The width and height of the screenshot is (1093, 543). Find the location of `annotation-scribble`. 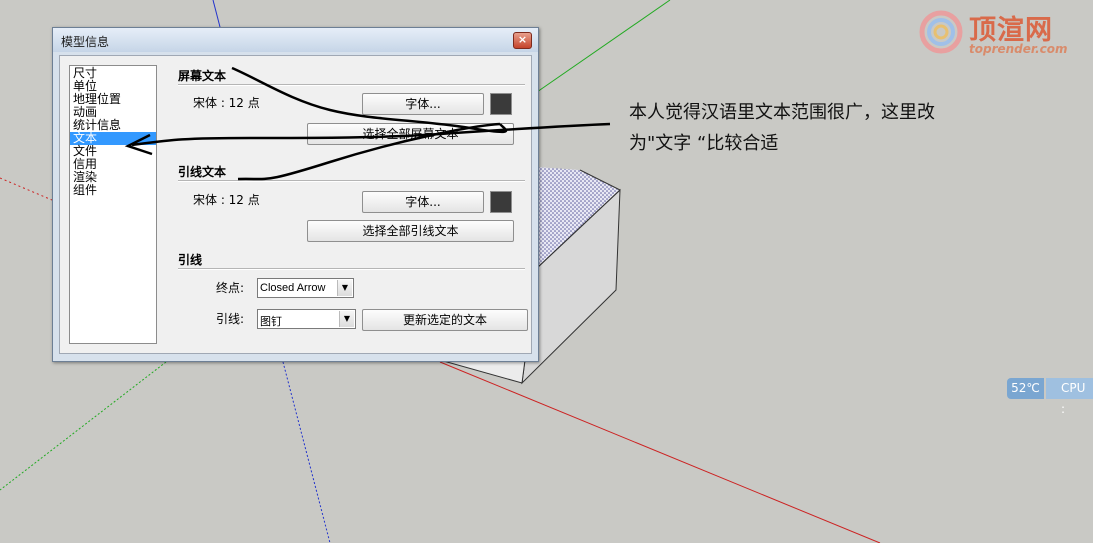

annotation-scribble is located at coordinates (367, 123).